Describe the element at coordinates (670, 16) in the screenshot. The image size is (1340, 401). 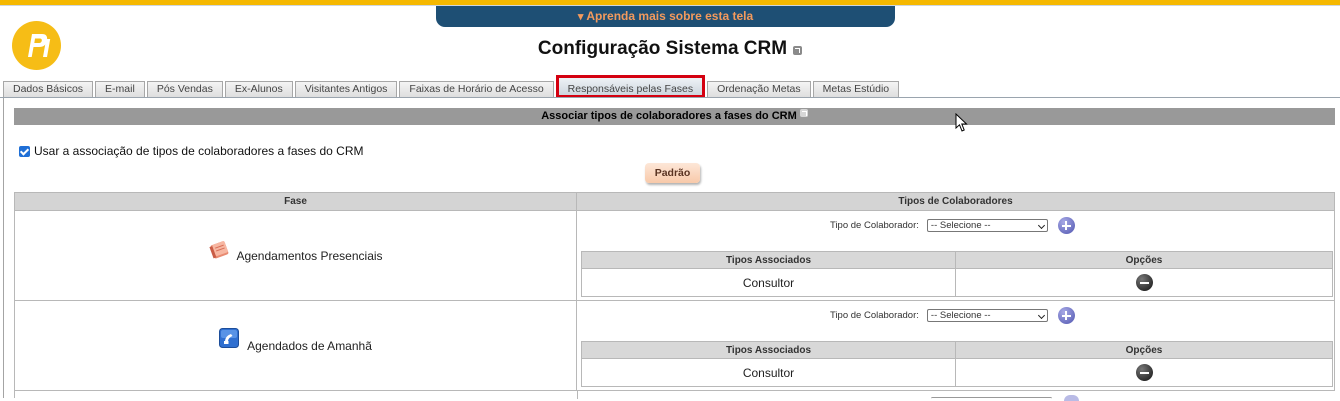
I see `learn-more-label: Aprenda mais sobre esta tela` at that location.